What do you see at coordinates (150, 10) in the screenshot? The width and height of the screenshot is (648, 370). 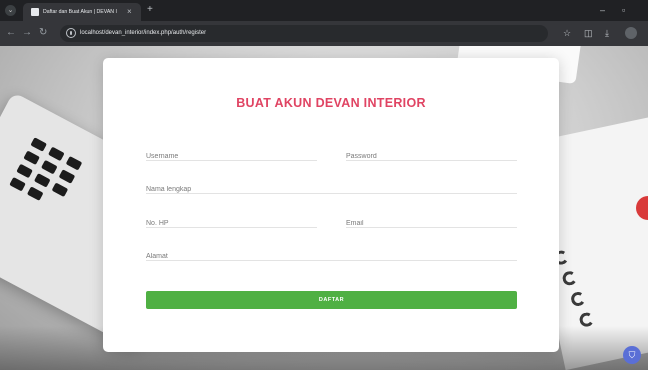 I see `new-tab-icon: +` at bounding box center [150, 10].